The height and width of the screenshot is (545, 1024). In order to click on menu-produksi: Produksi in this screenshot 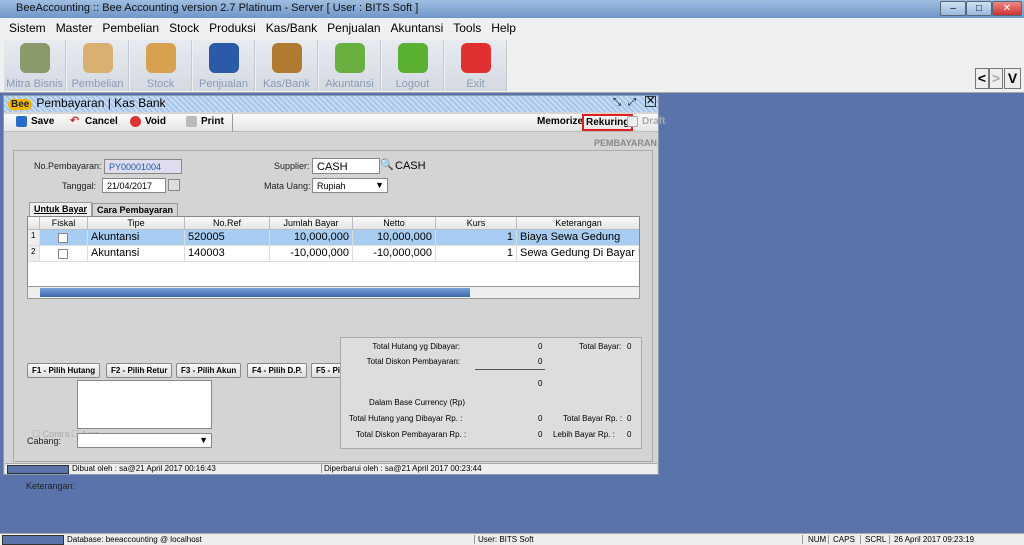, I will do `click(232, 28)`.